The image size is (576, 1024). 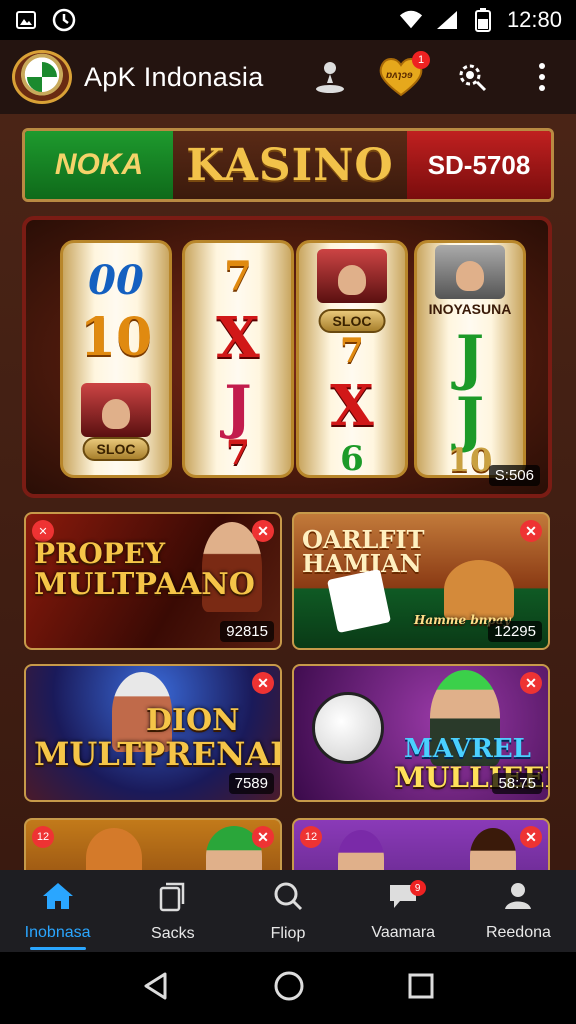 What do you see at coordinates (251, 783) in the screenshot?
I see `card-count: 7589` at bounding box center [251, 783].